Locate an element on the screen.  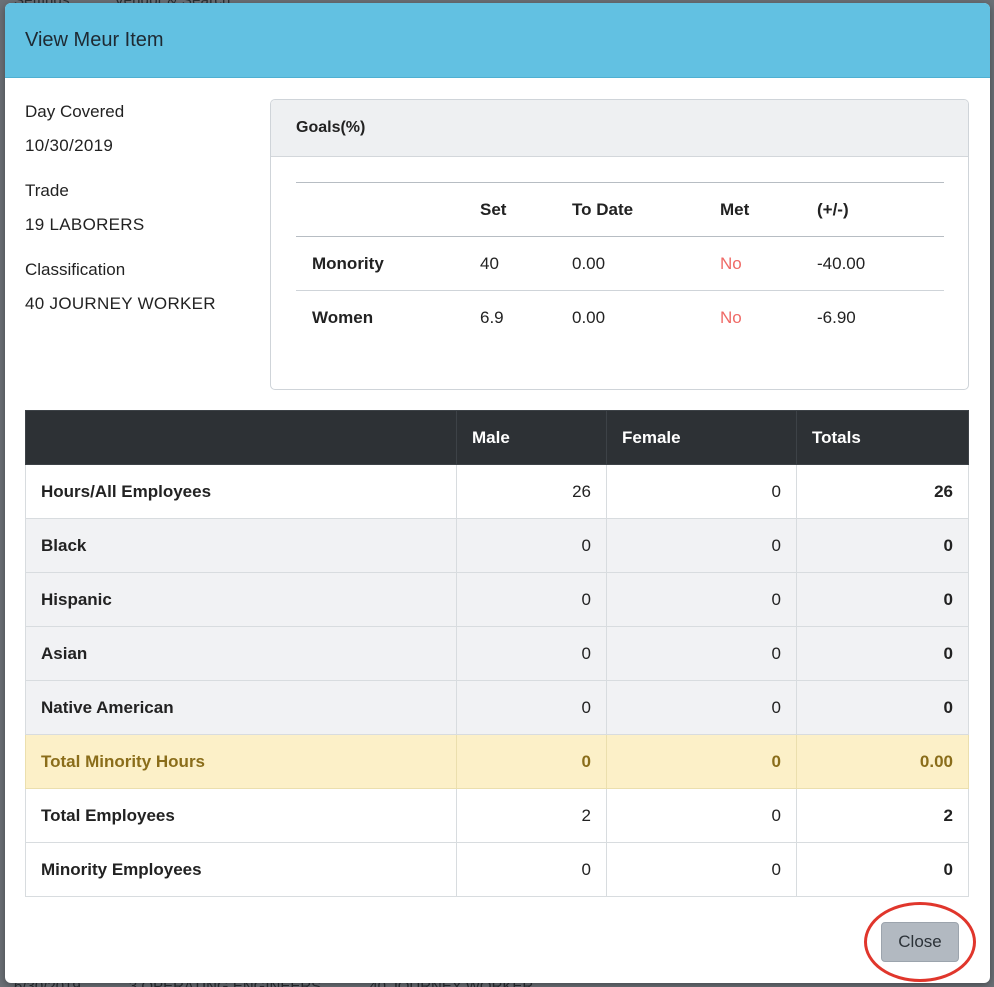
goals-row-label: Women is located at coordinates (380, 317).